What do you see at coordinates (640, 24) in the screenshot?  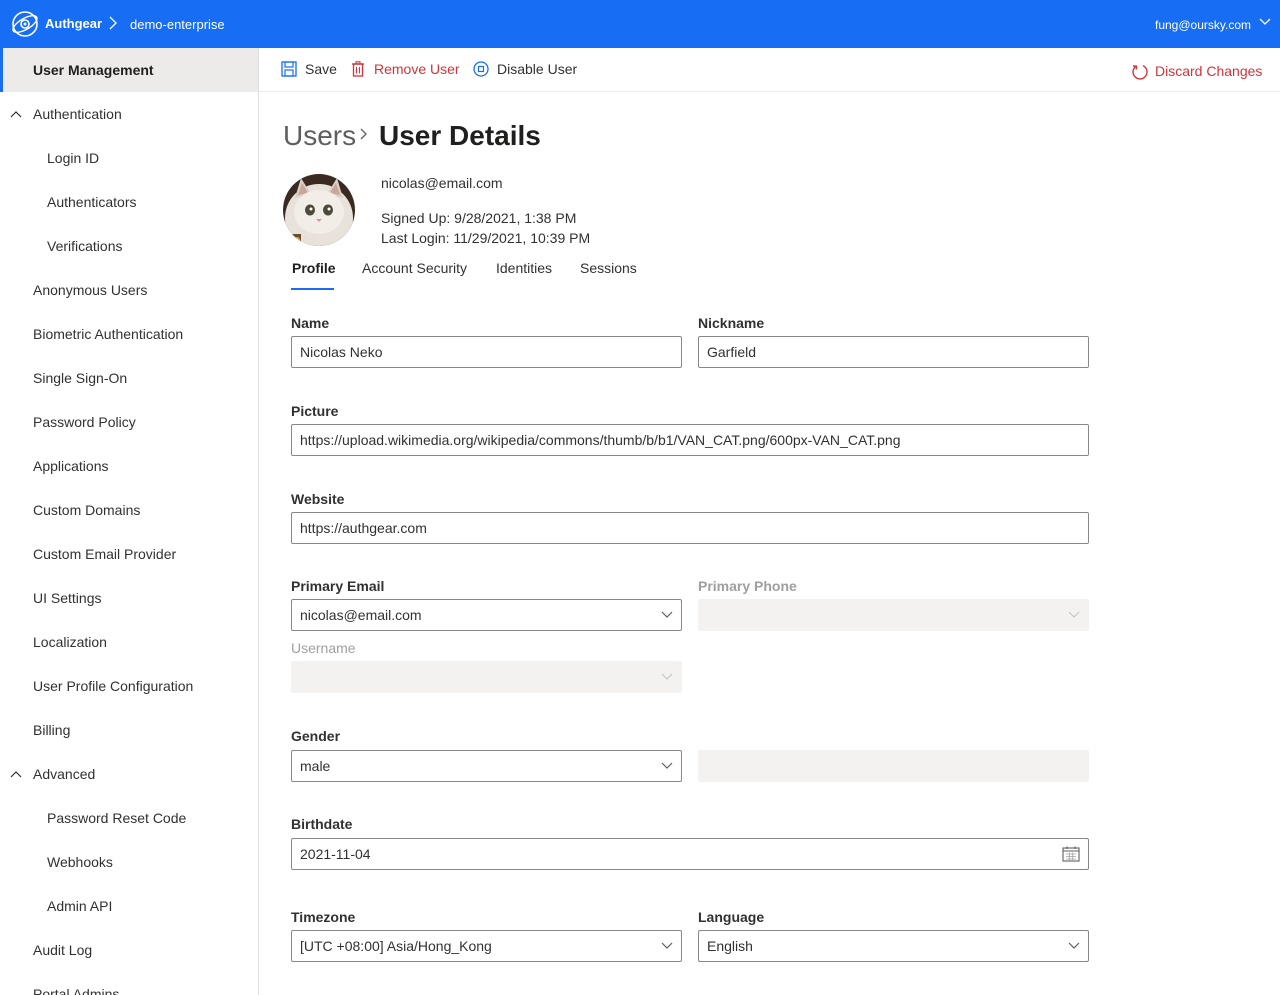 I see `top-bar: Authgear demo-enterprise fung@oursky.com` at bounding box center [640, 24].